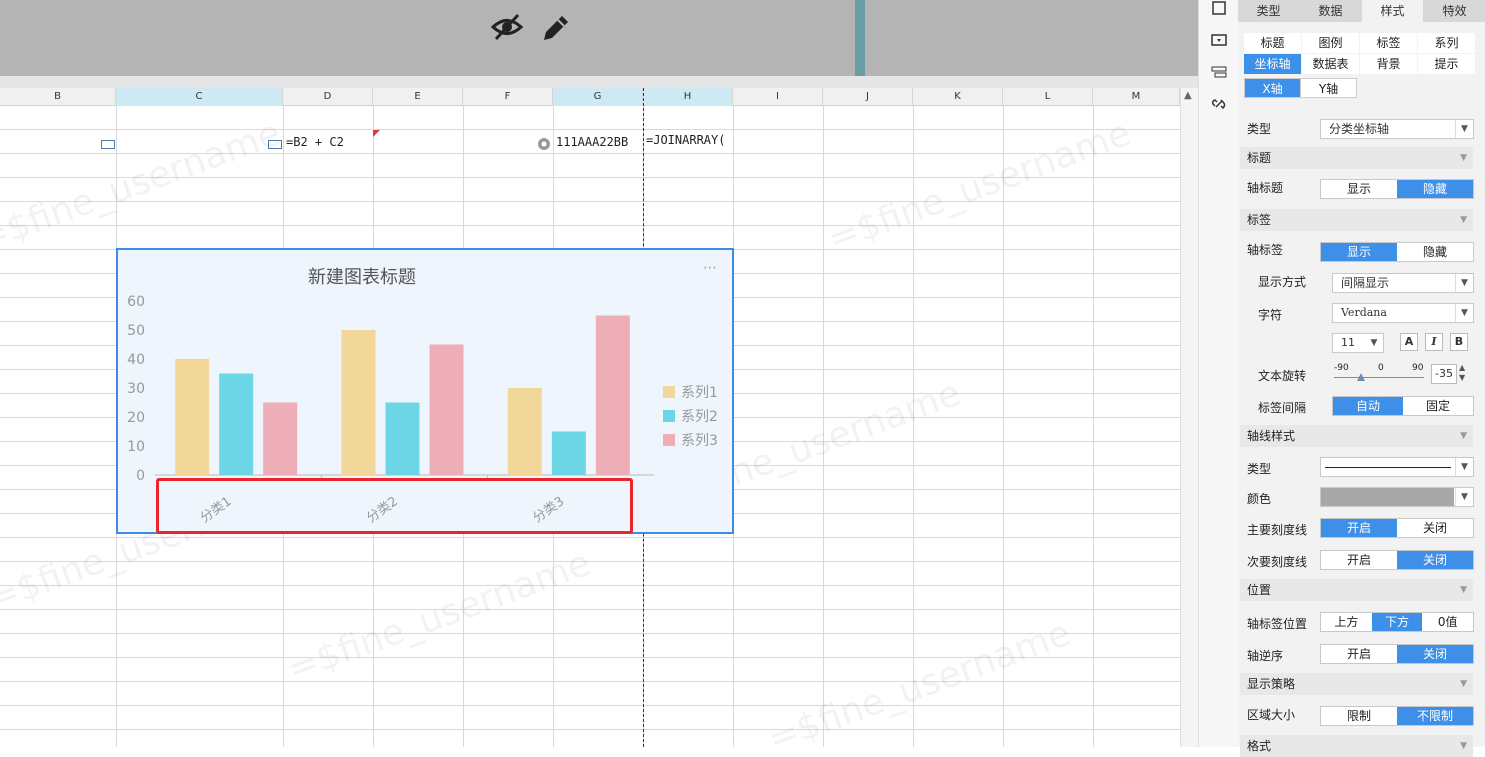 This screenshot has height=757, width=1485. Describe the element at coordinates (328, 97) in the screenshot. I see `col-header-d: D` at that location.